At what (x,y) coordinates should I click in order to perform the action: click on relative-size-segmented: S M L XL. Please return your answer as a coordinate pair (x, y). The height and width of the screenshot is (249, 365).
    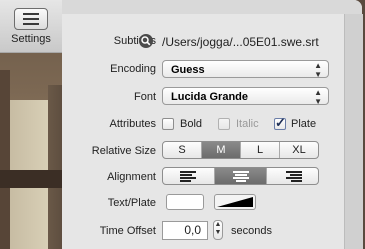
    Looking at the image, I should click on (240, 150).